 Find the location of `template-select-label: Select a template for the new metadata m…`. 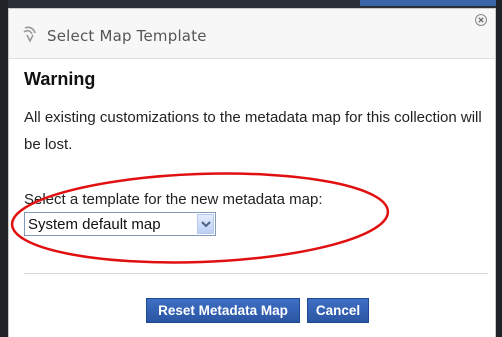

template-select-label: Select a template for the new metadata m… is located at coordinates (173, 199).